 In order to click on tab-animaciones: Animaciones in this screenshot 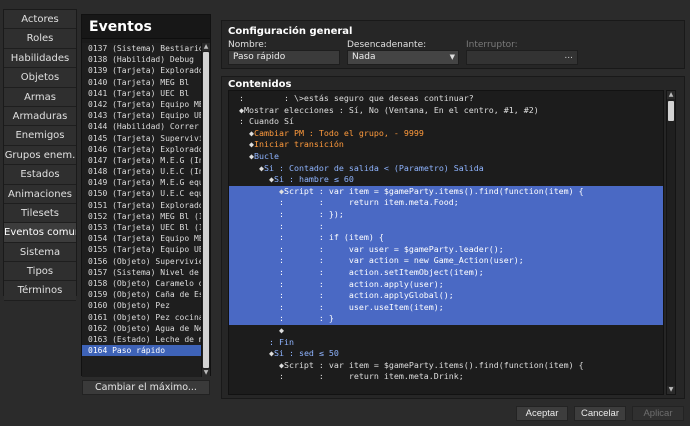, I will do `click(40, 194)`.